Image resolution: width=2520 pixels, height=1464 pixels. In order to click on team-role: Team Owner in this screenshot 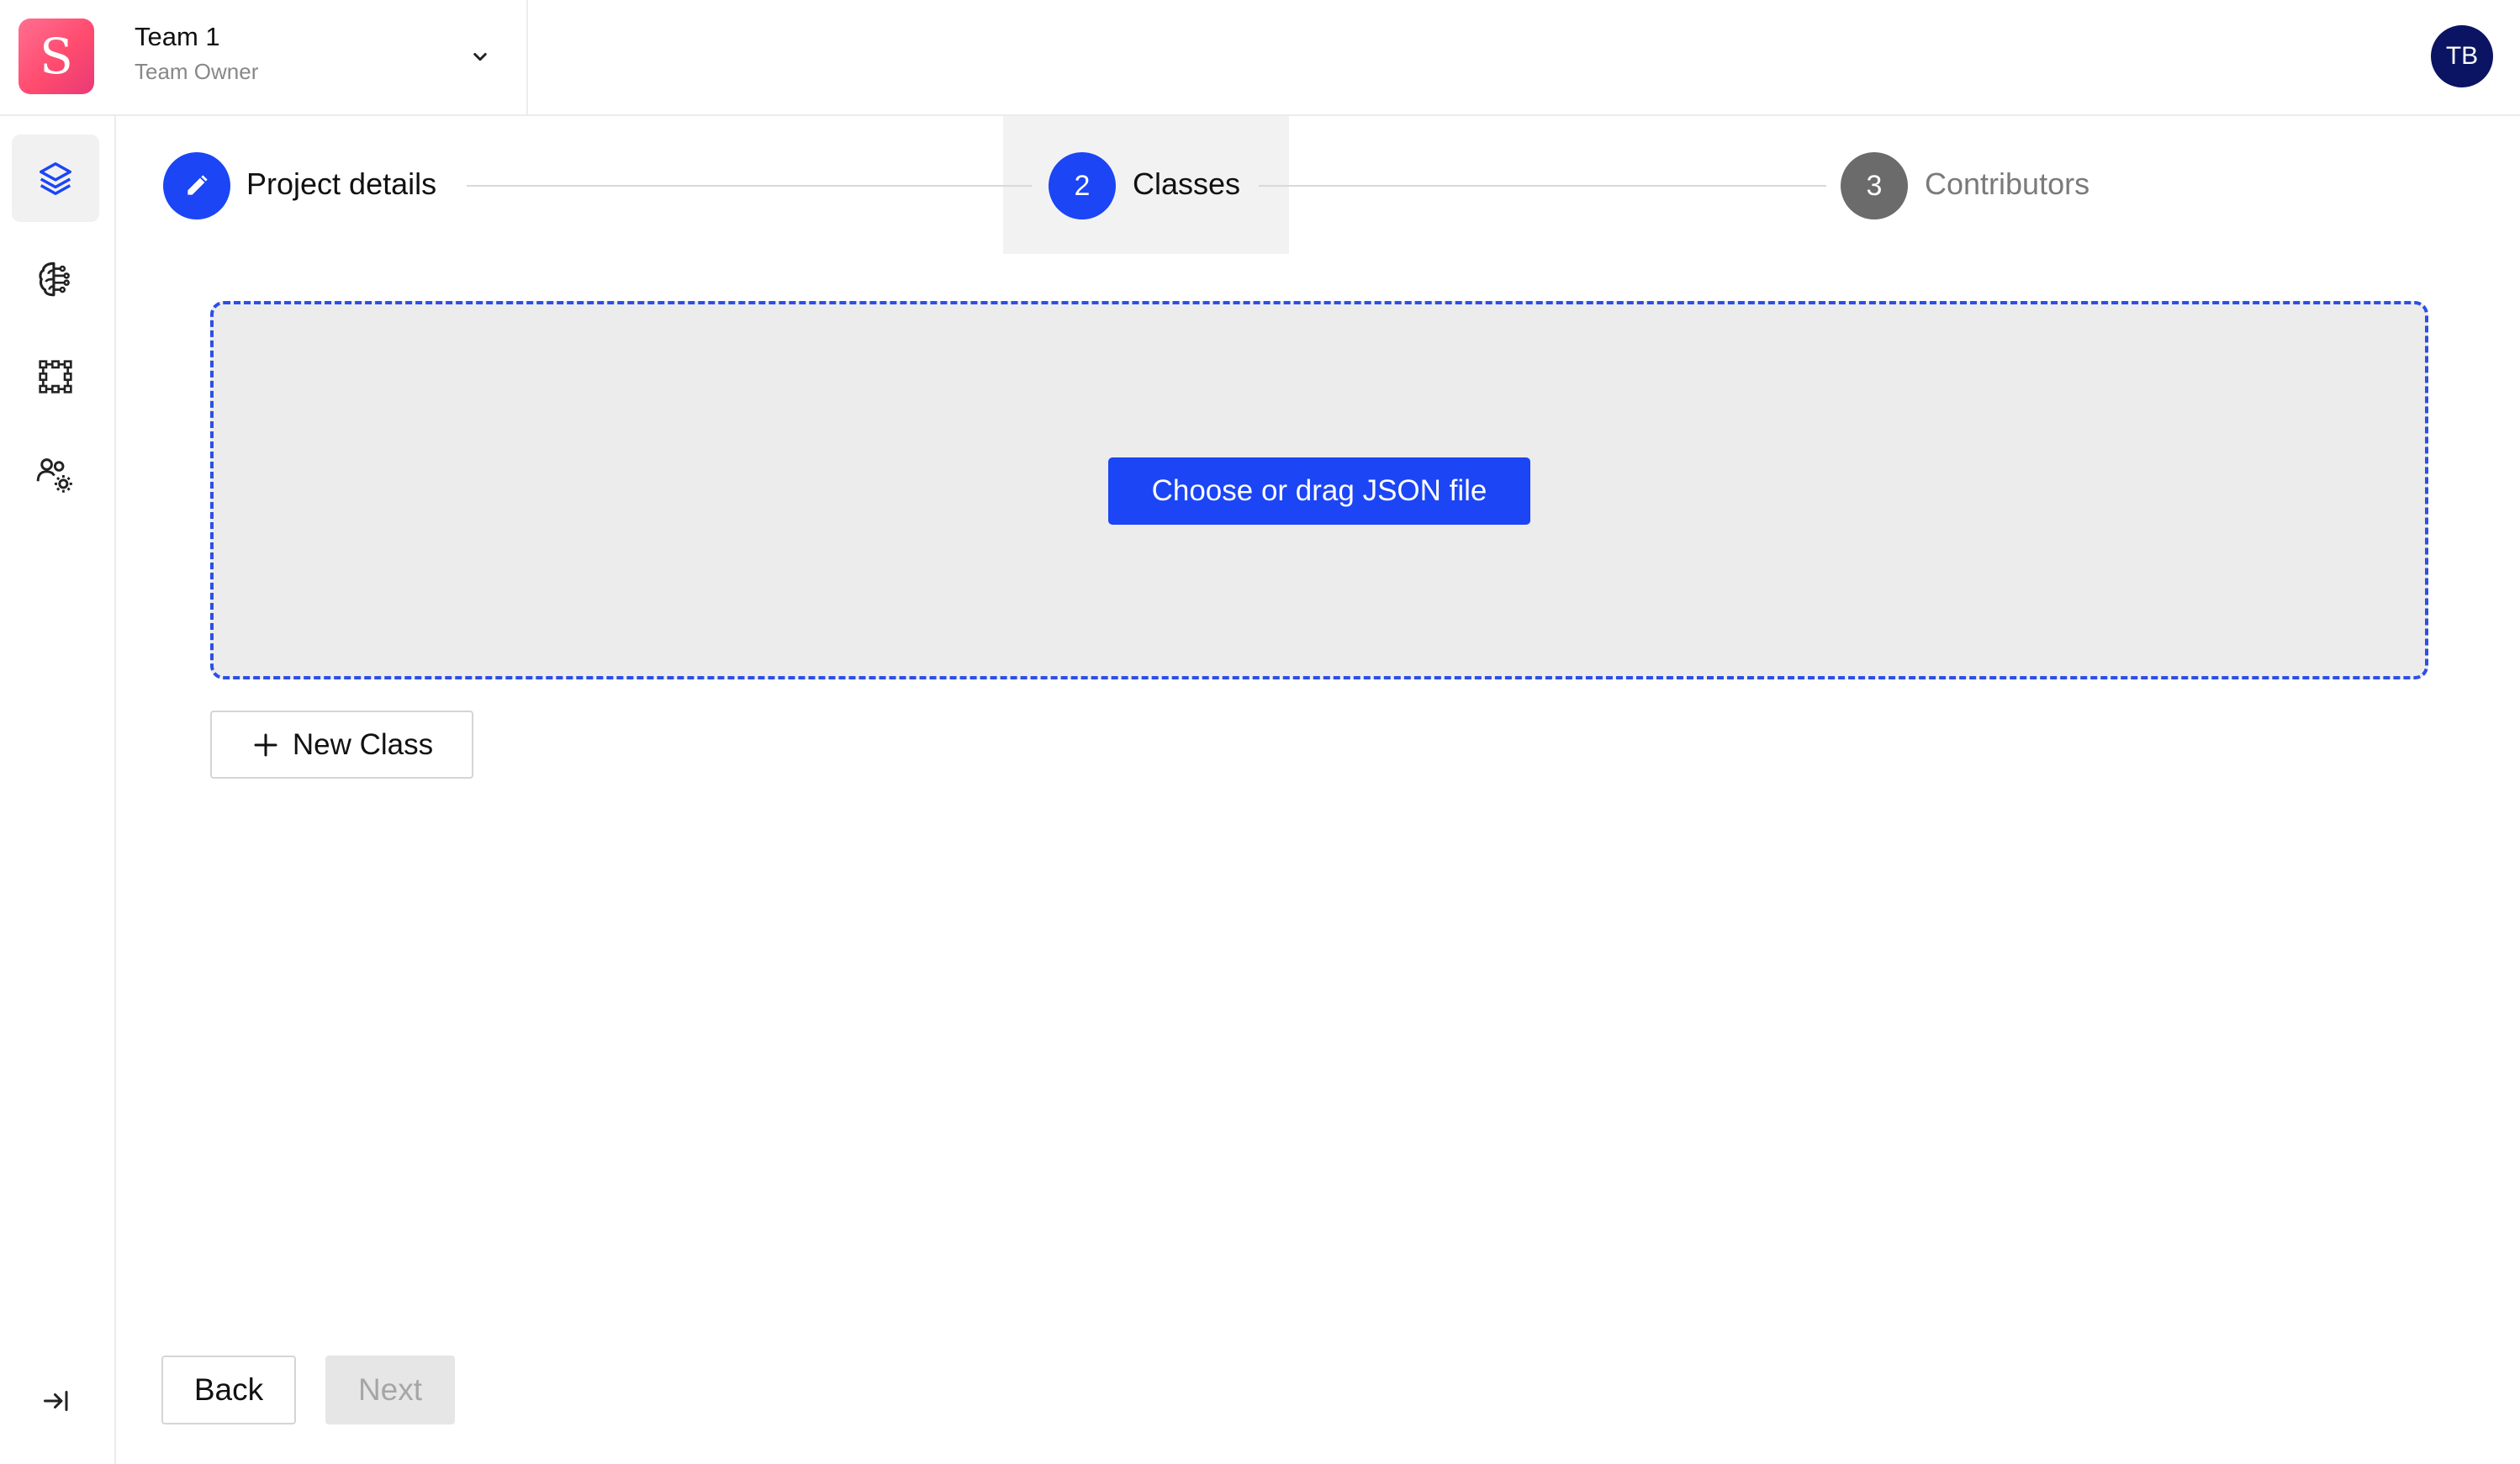, I will do `click(197, 72)`.